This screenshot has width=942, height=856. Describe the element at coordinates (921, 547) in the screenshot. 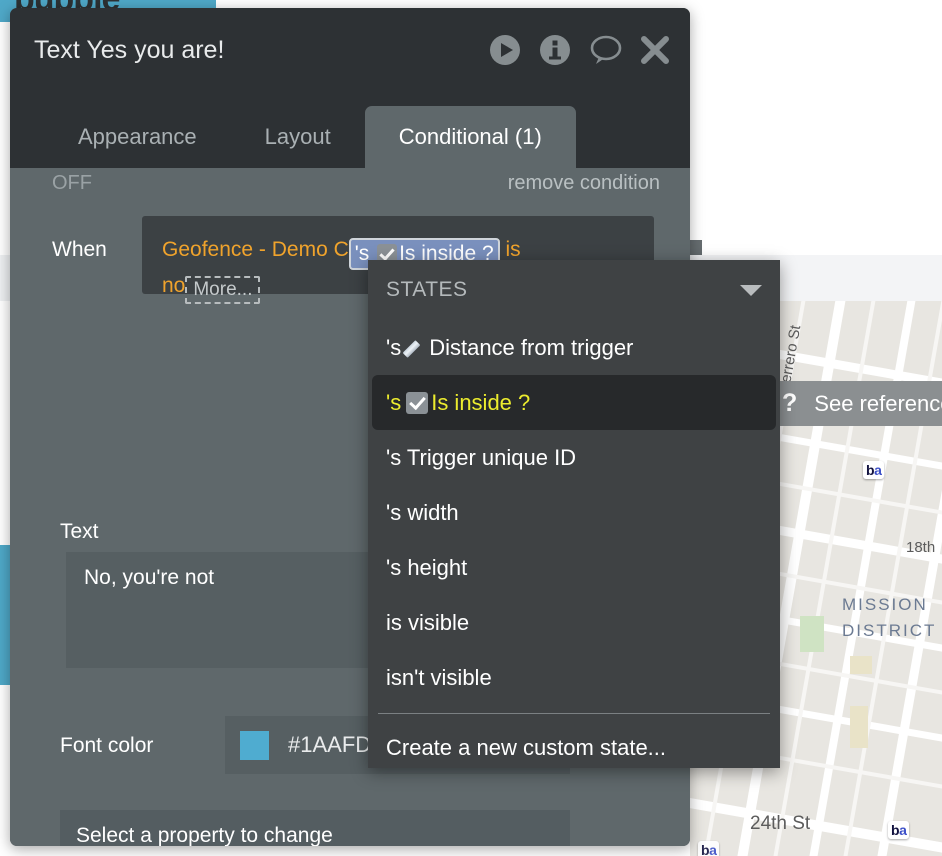

I see `map-street-label: 18th` at that location.